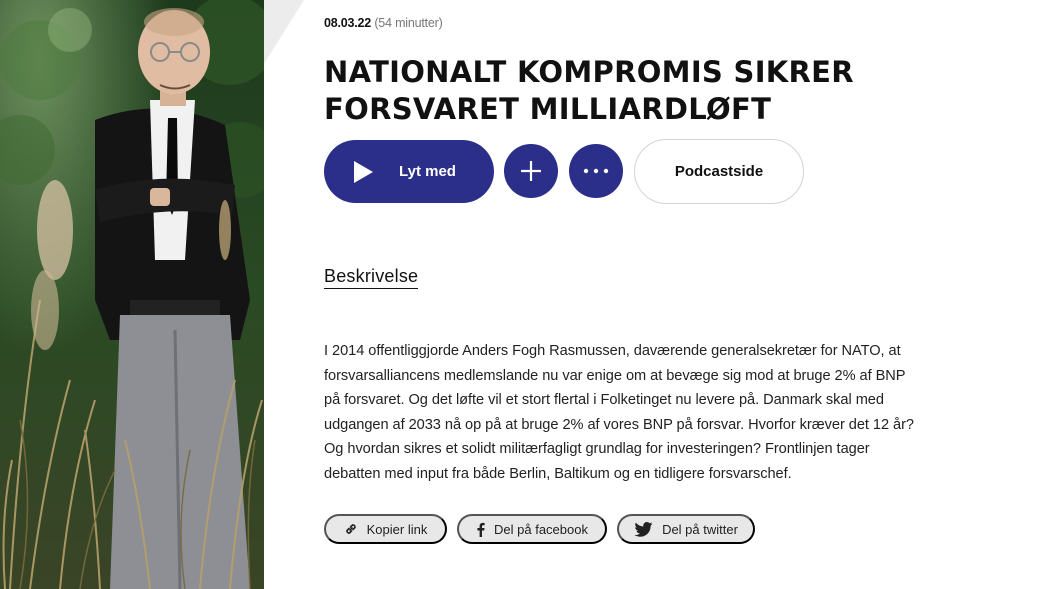 The width and height of the screenshot is (1040, 589). I want to click on episode-meta: 08.03.22 (54 minutter), so click(383, 23).